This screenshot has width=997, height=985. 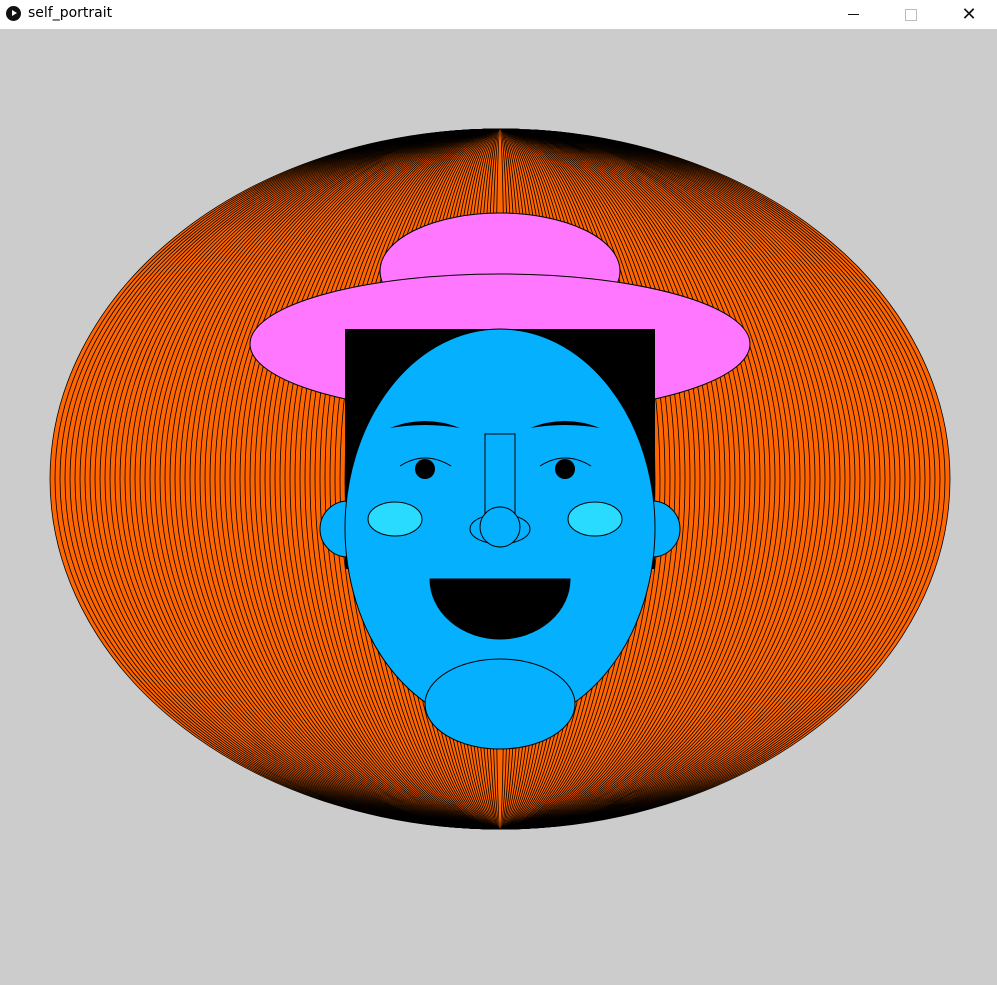 I want to click on right-cheek, so click(x=595, y=519).